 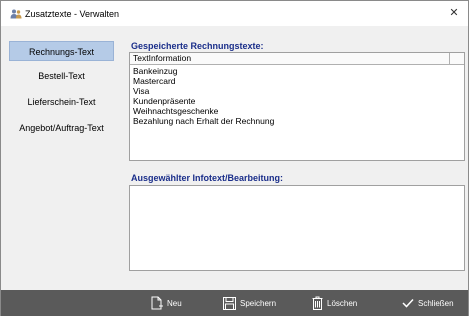 I want to click on sidebar-item-bestell-text: Bestell-Text, so click(x=61, y=76).